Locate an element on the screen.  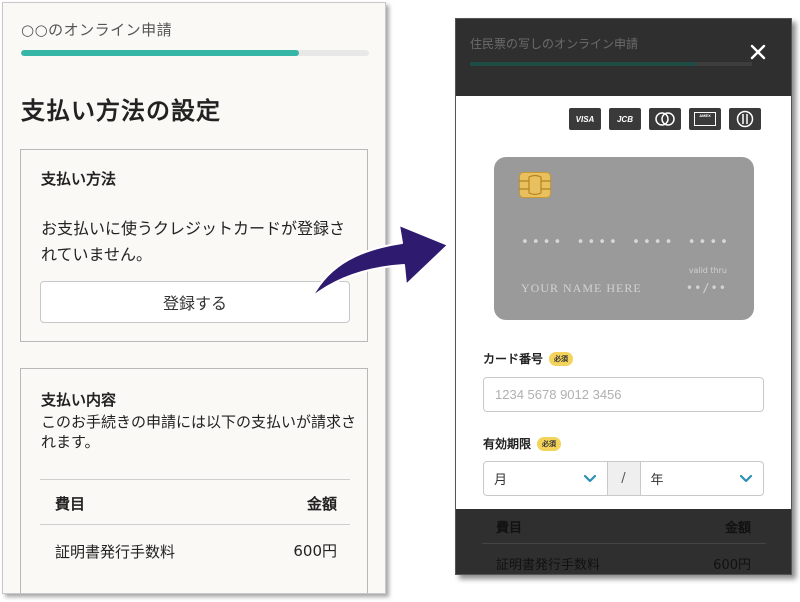
payment-details-message: このお手続きの申請には以下の支払いが請求されます。 is located at coordinates (199, 432).